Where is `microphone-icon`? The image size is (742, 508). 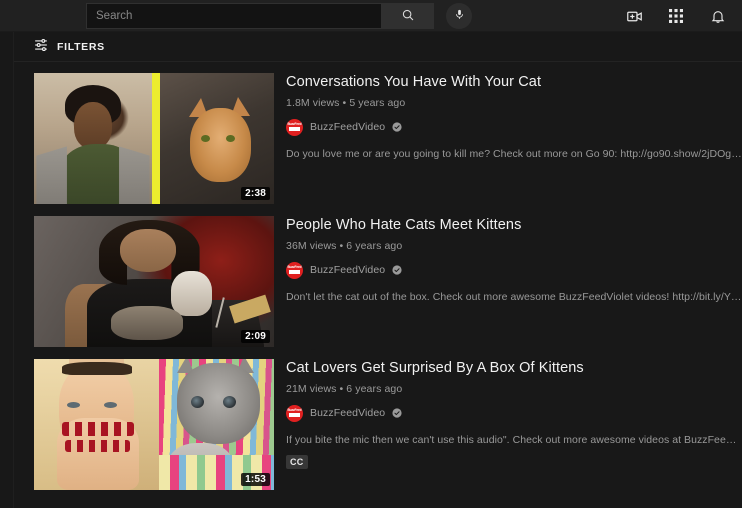
microphone-icon is located at coordinates (459, 16).